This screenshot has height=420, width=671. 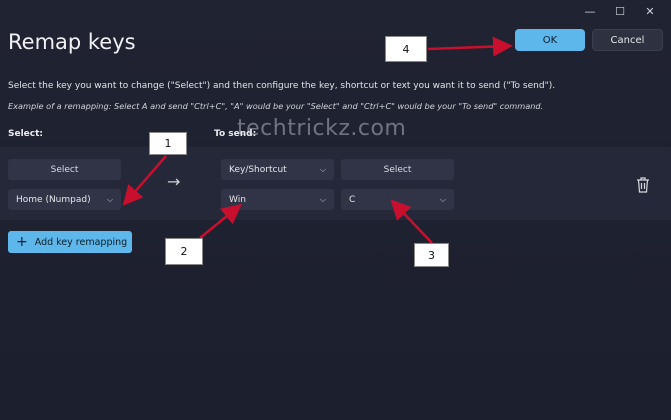 What do you see at coordinates (184, 251) in the screenshot?
I see `callout-2: 2` at bounding box center [184, 251].